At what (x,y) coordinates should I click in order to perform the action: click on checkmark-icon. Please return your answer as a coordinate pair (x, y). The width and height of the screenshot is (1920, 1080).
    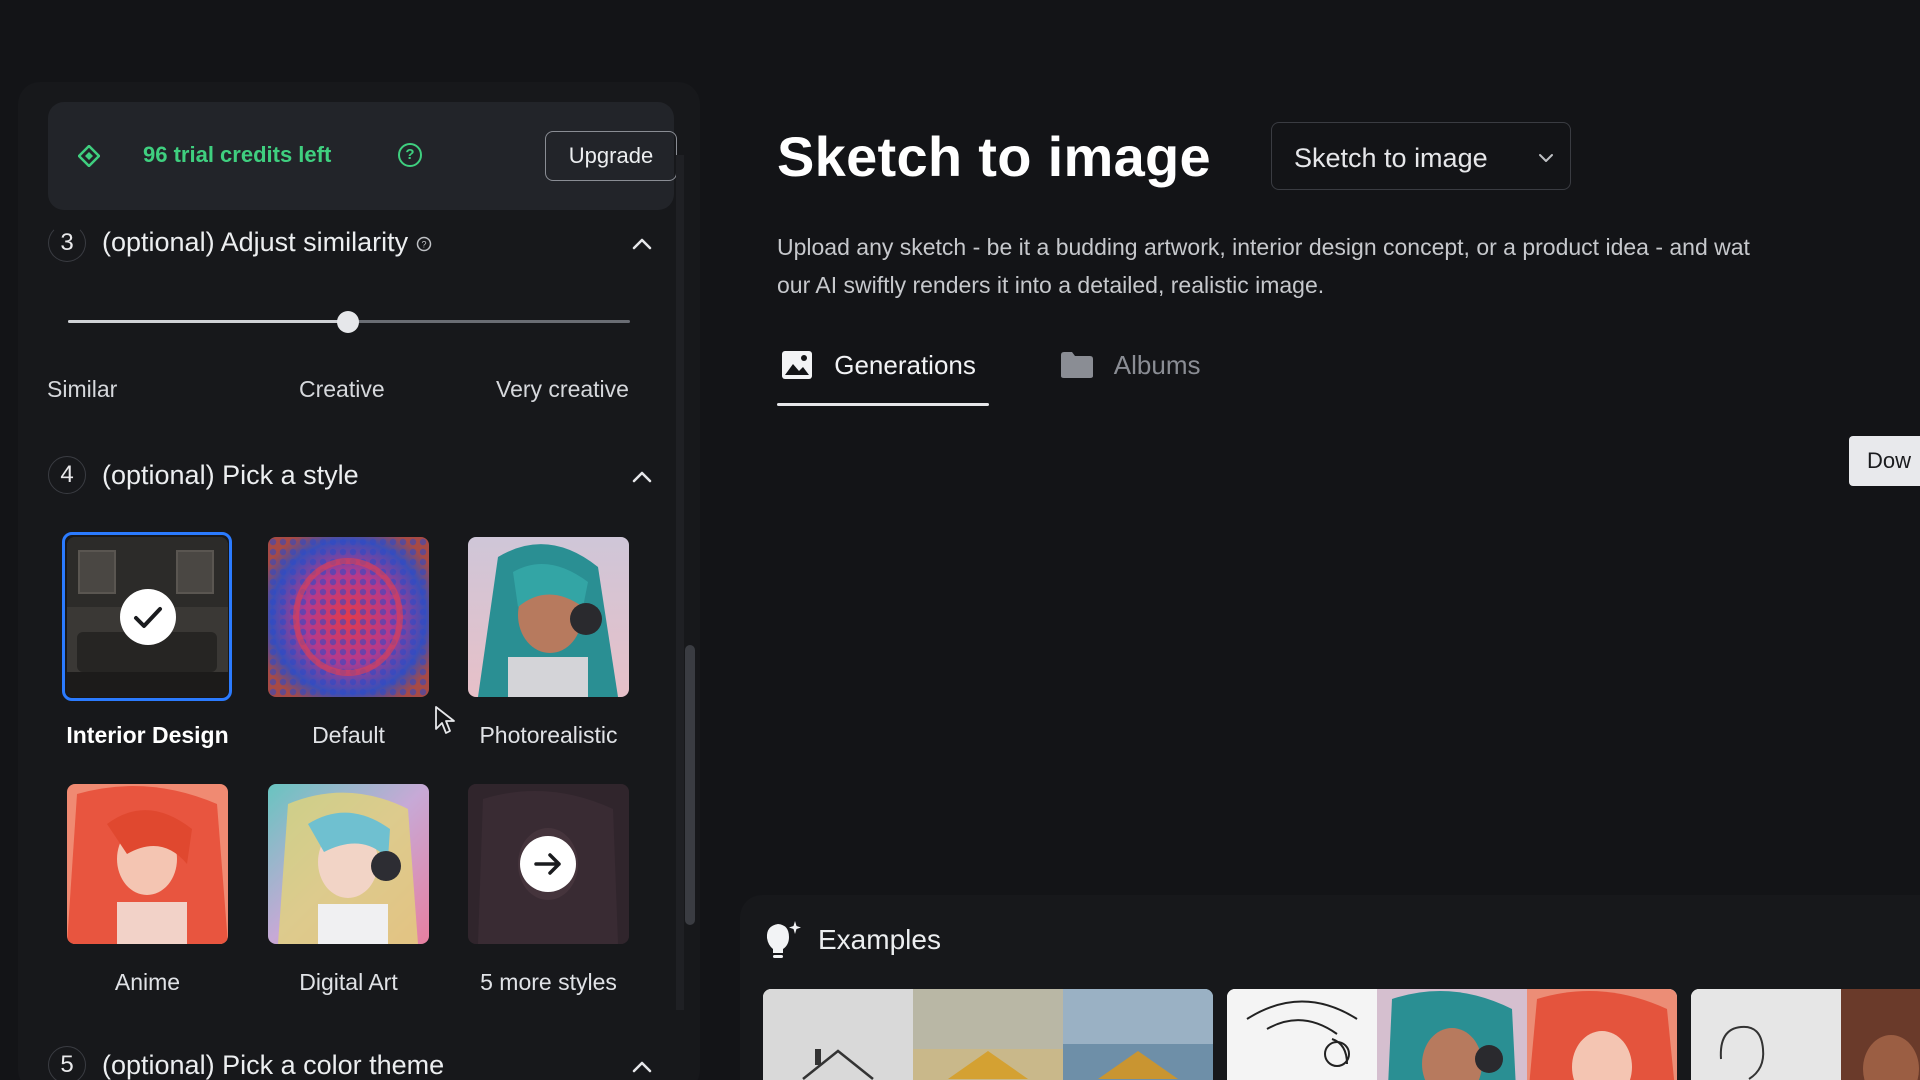
    Looking at the image, I should click on (148, 617).